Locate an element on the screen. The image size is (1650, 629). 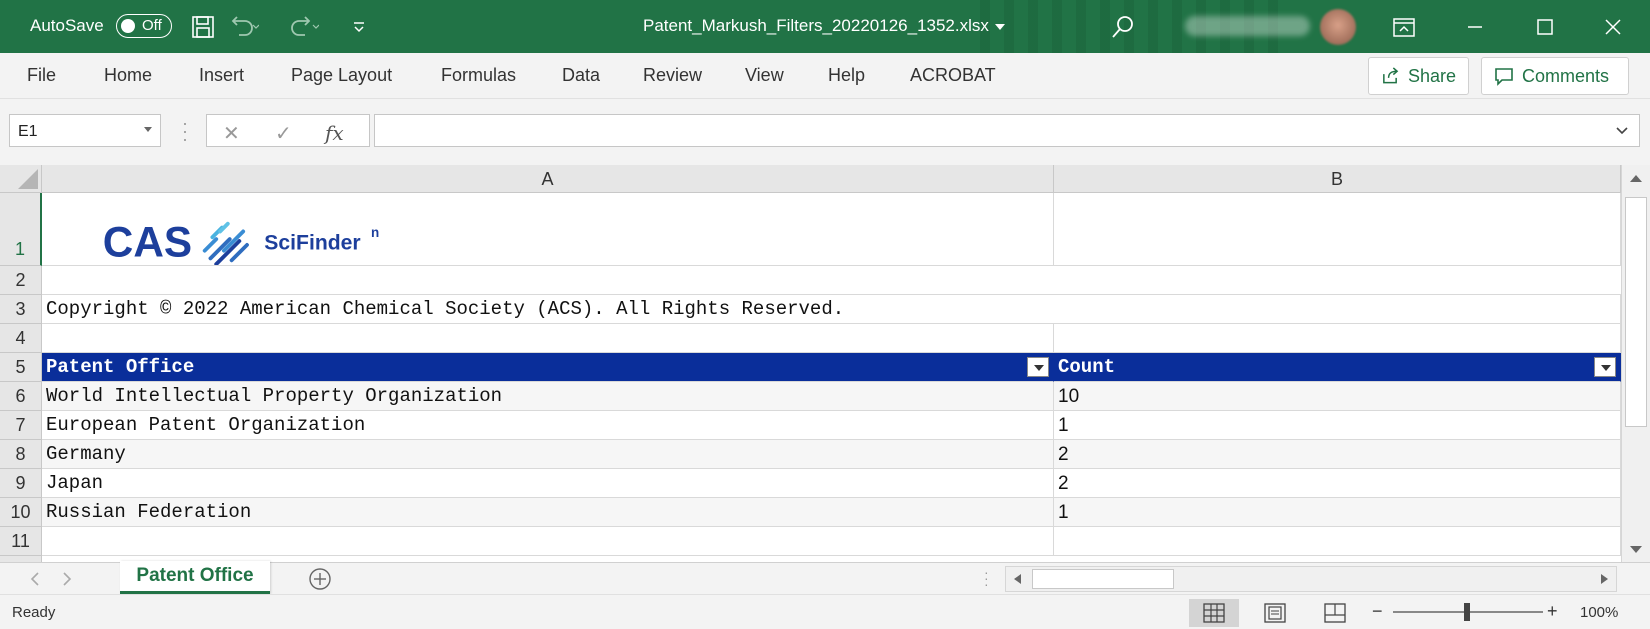
header-label-patent-office: Patent Office is located at coordinates (120, 367).